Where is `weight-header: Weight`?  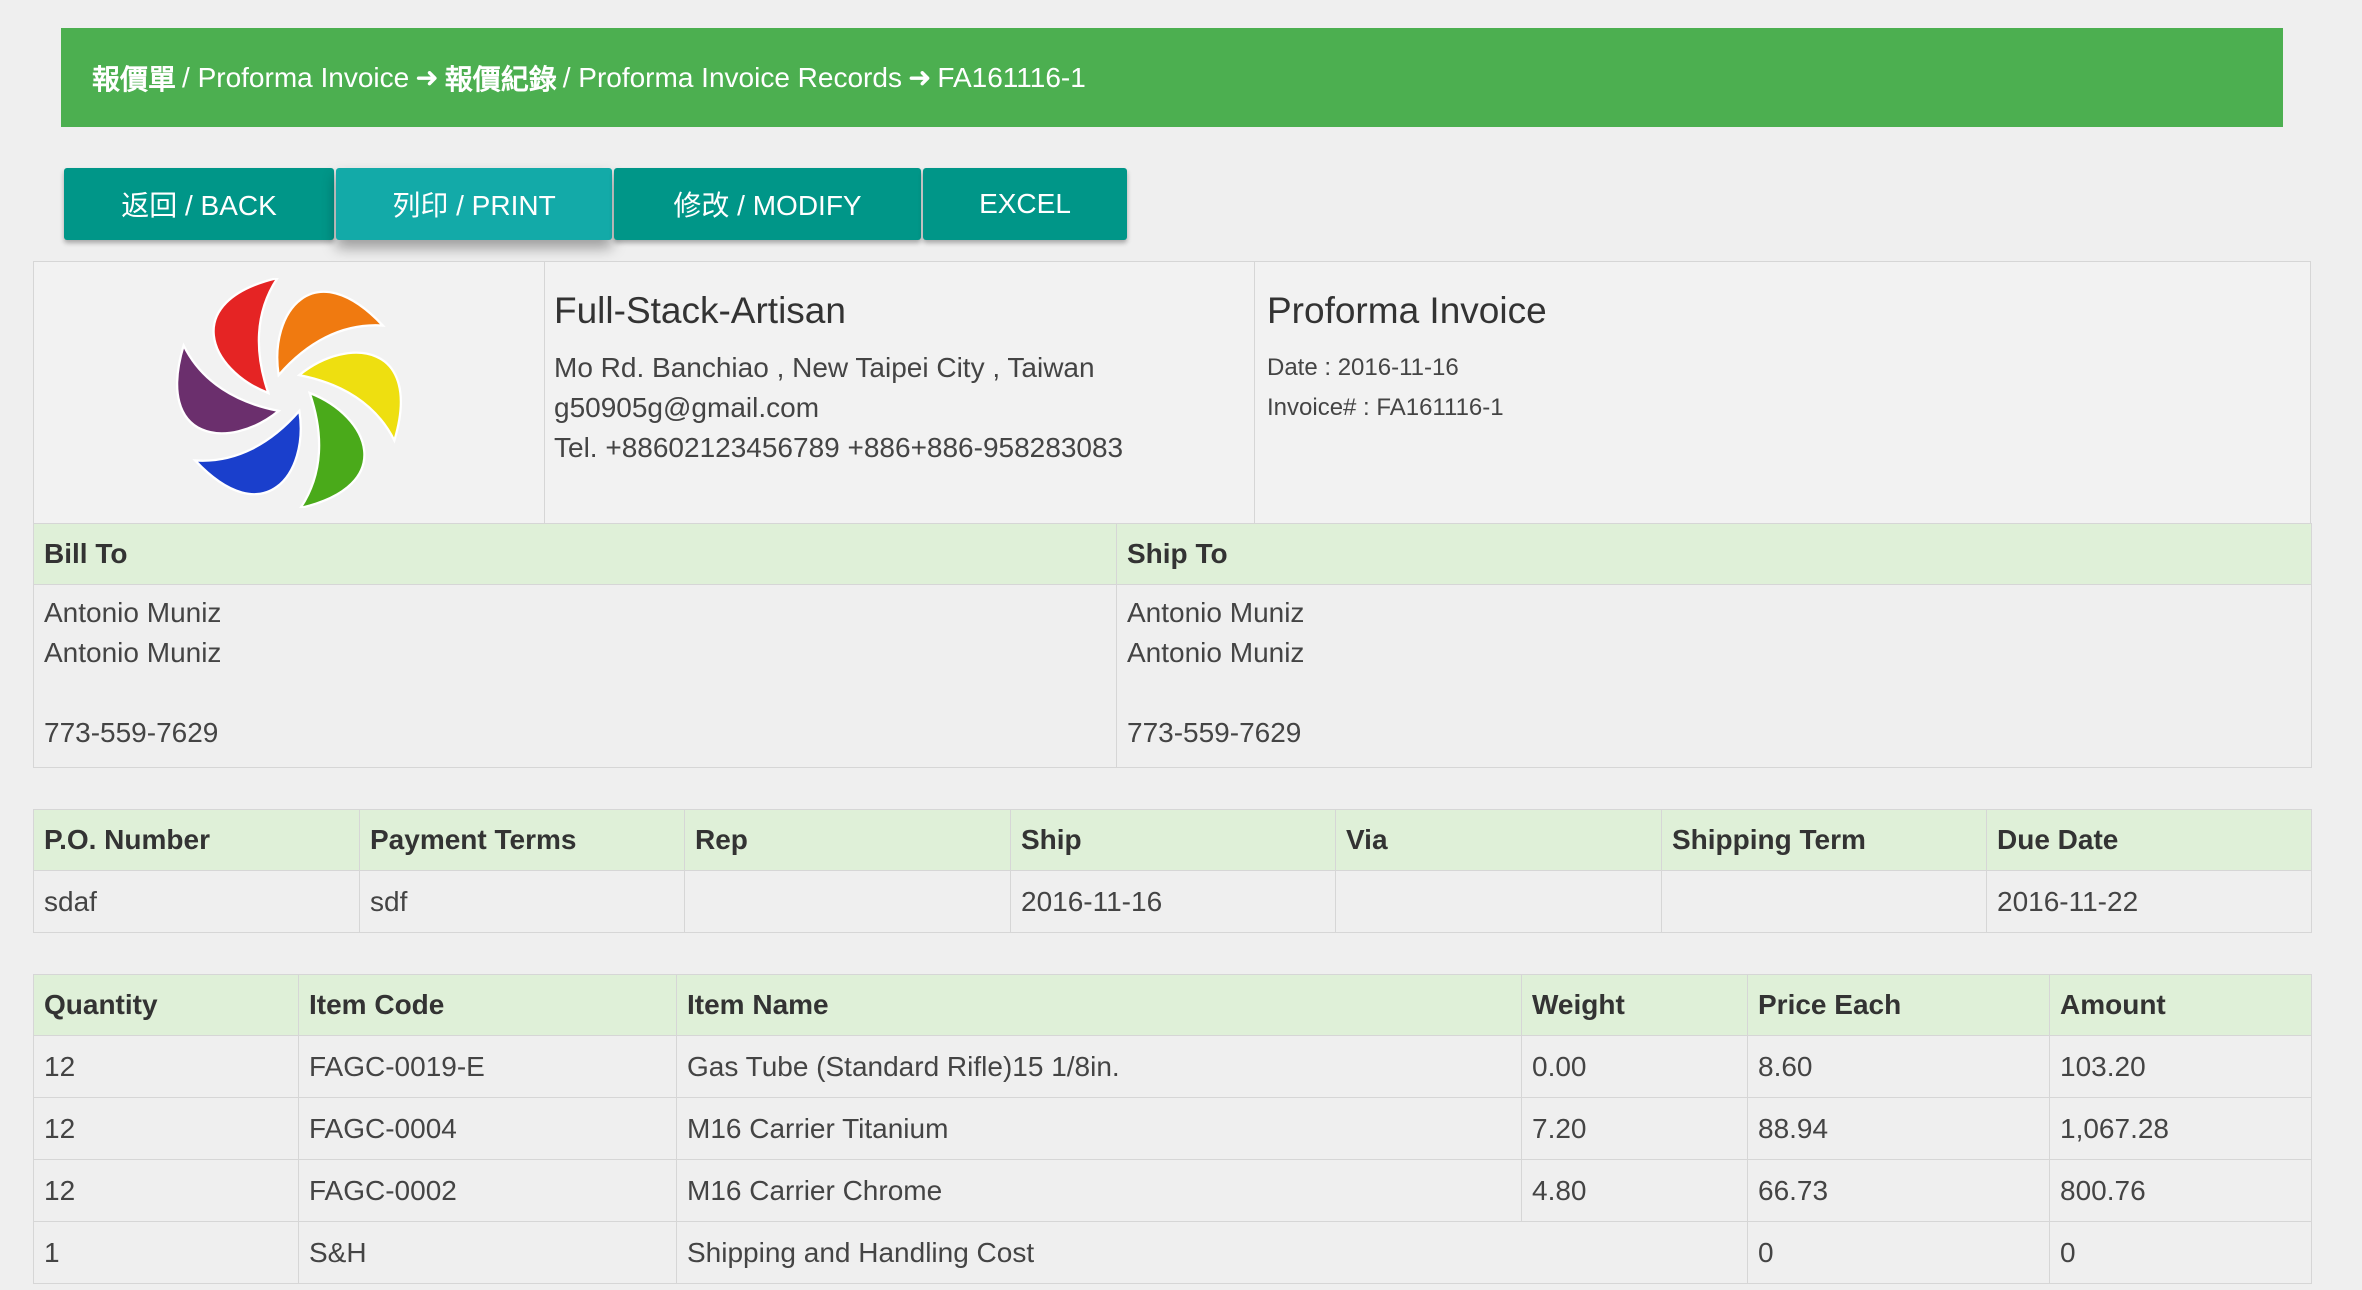 weight-header: Weight is located at coordinates (1634, 1005).